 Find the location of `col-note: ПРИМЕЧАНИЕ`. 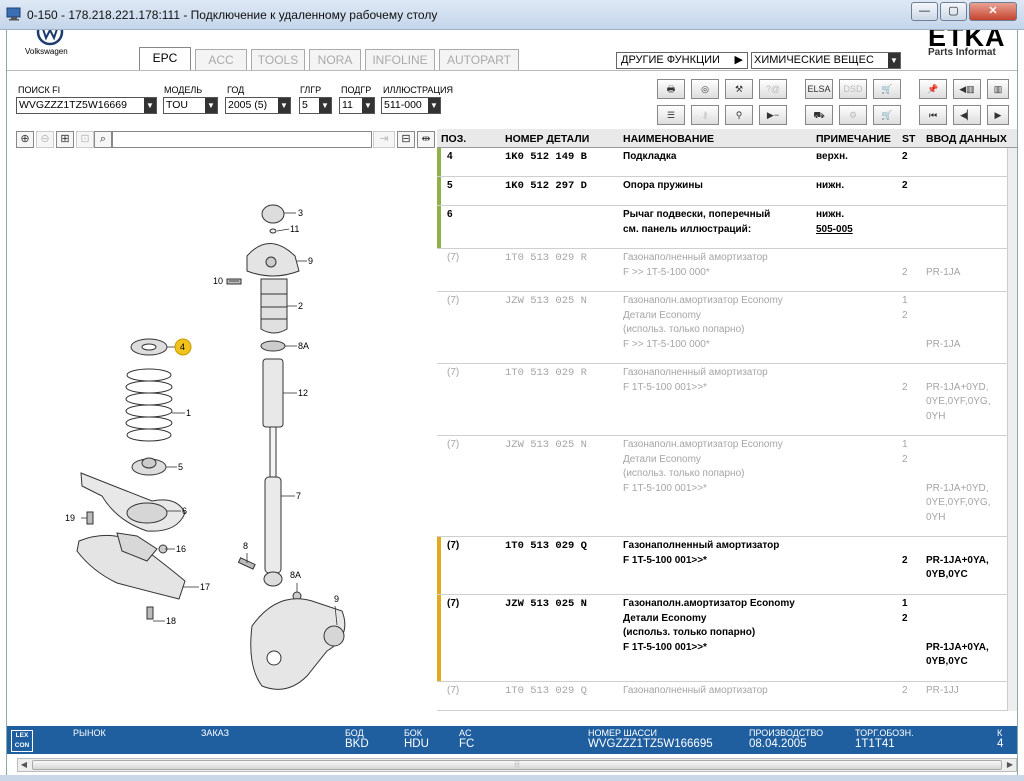

col-note: ПРИМЕЧАНИЕ is located at coordinates (853, 139).